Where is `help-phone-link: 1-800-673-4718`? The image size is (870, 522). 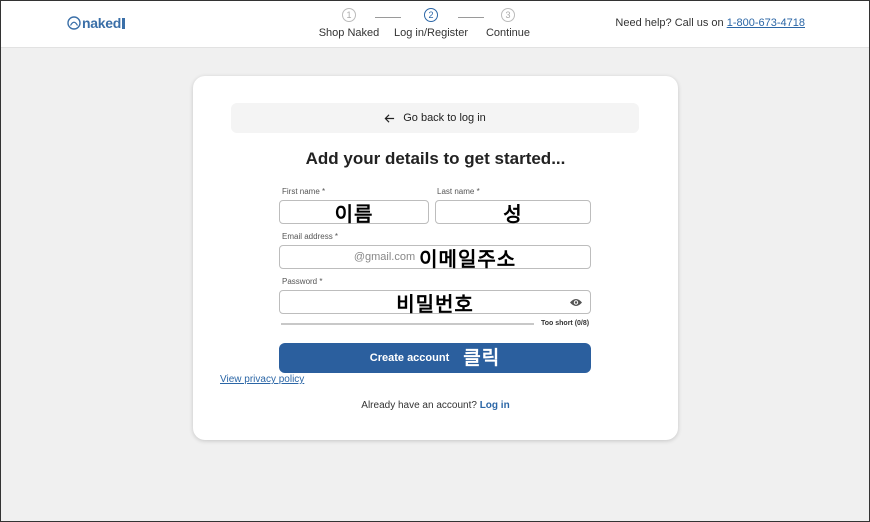 help-phone-link: 1-800-673-4718 is located at coordinates (766, 23).